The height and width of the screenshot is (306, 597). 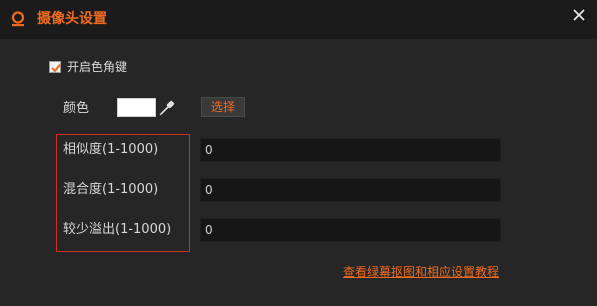 I want to click on enable-chroma-key-row: 开启色角键, so click(x=88, y=67).